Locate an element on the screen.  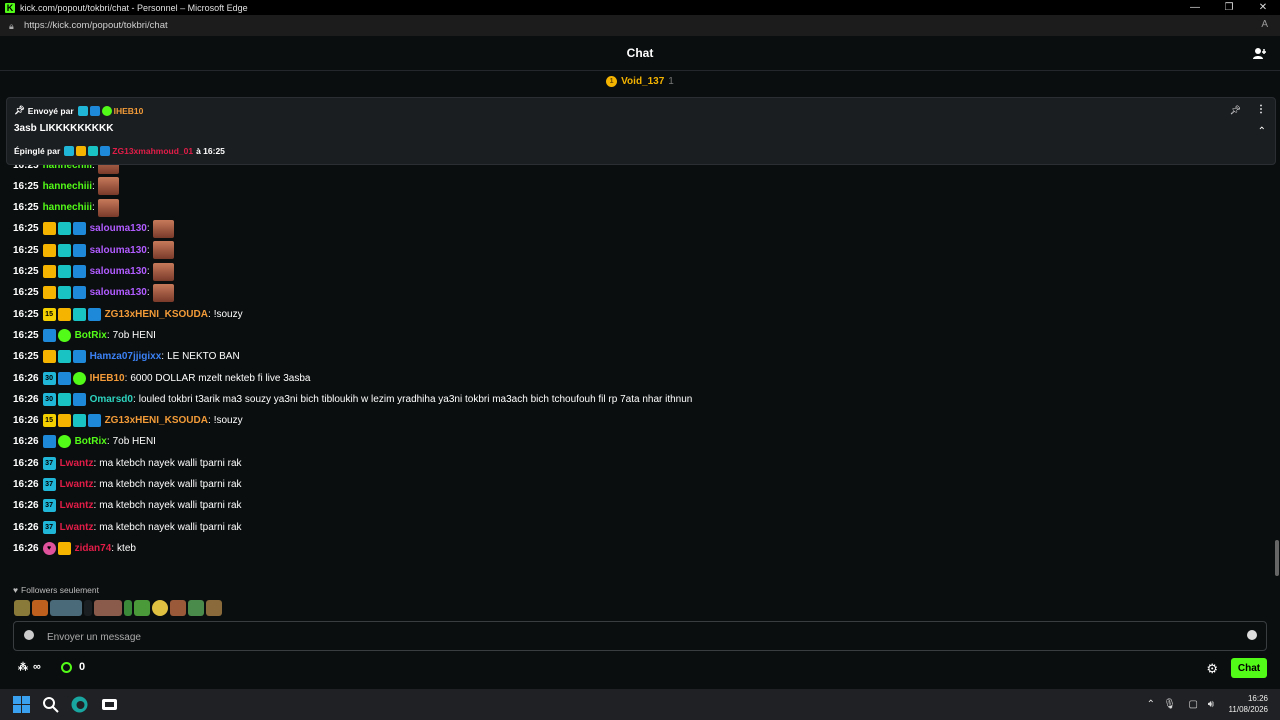
reader-view-icon: A is located at coordinates (1264, 24).